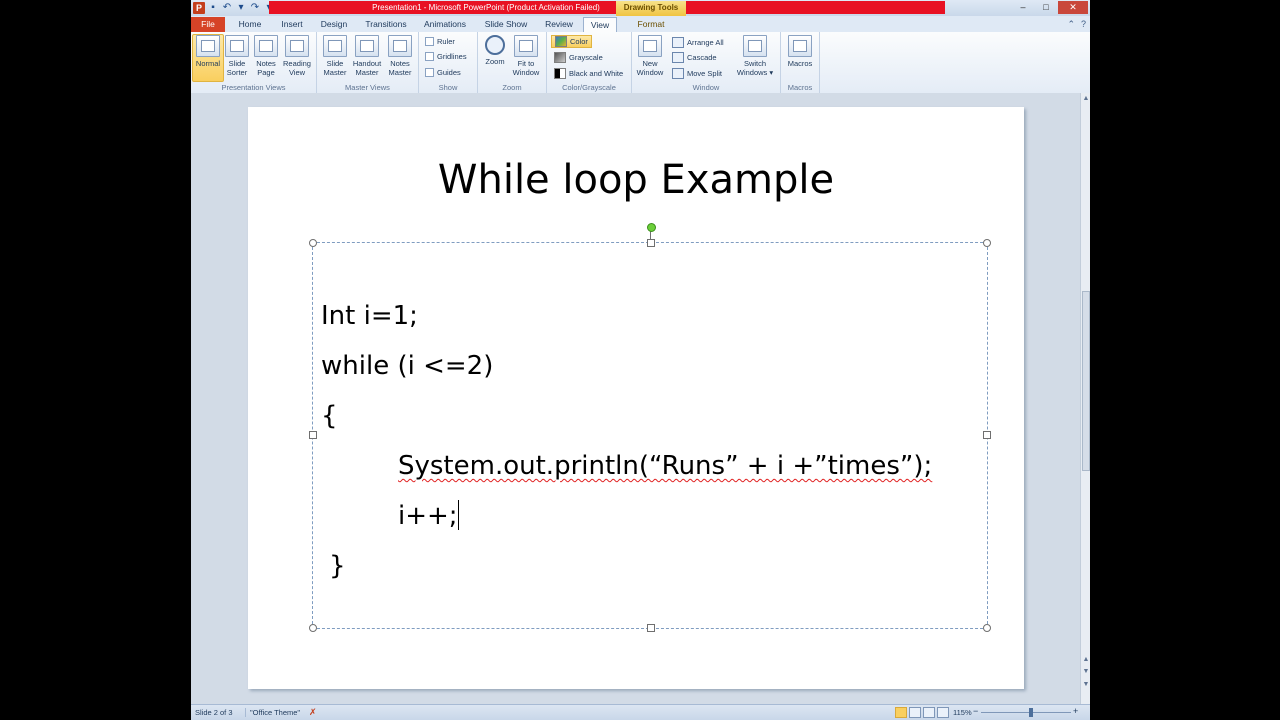 The height and width of the screenshot is (720, 1280). I want to click on checkbox-icon, so click(429, 41).